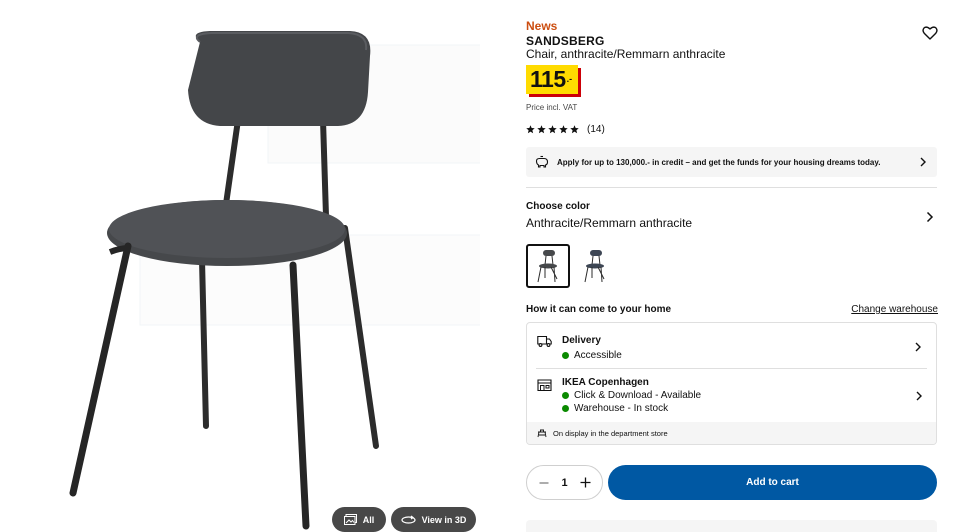 This screenshot has width=960, height=532. What do you see at coordinates (609, 223) in the screenshot?
I see `selected-color-value: Anthracite/Remmarn anthracite` at bounding box center [609, 223].